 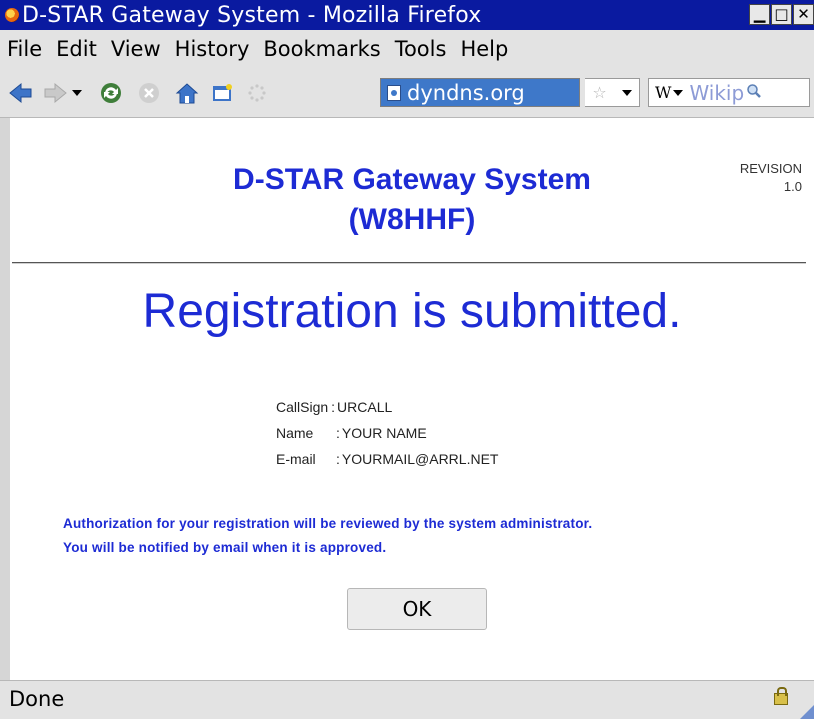 I want to click on email-value: YOURMAIL@ARRL.NET, so click(x=420, y=459).